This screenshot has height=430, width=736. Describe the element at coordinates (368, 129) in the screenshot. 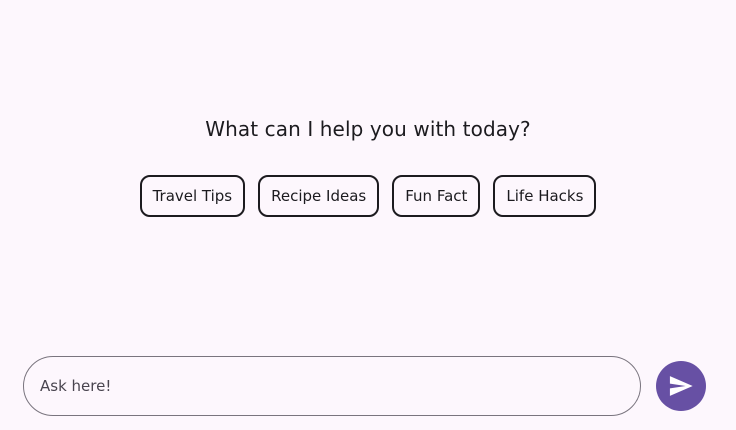

I see `page-title: What can I help you with today?` at that location.